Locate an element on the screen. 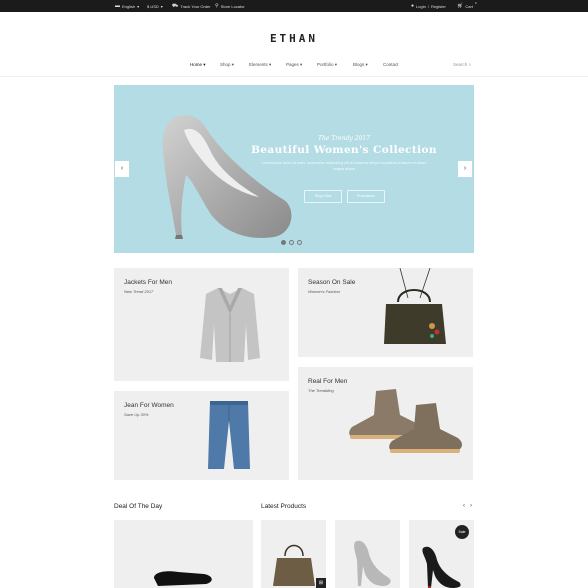  currency-label: $ USD is located at coordinates (153, 6).